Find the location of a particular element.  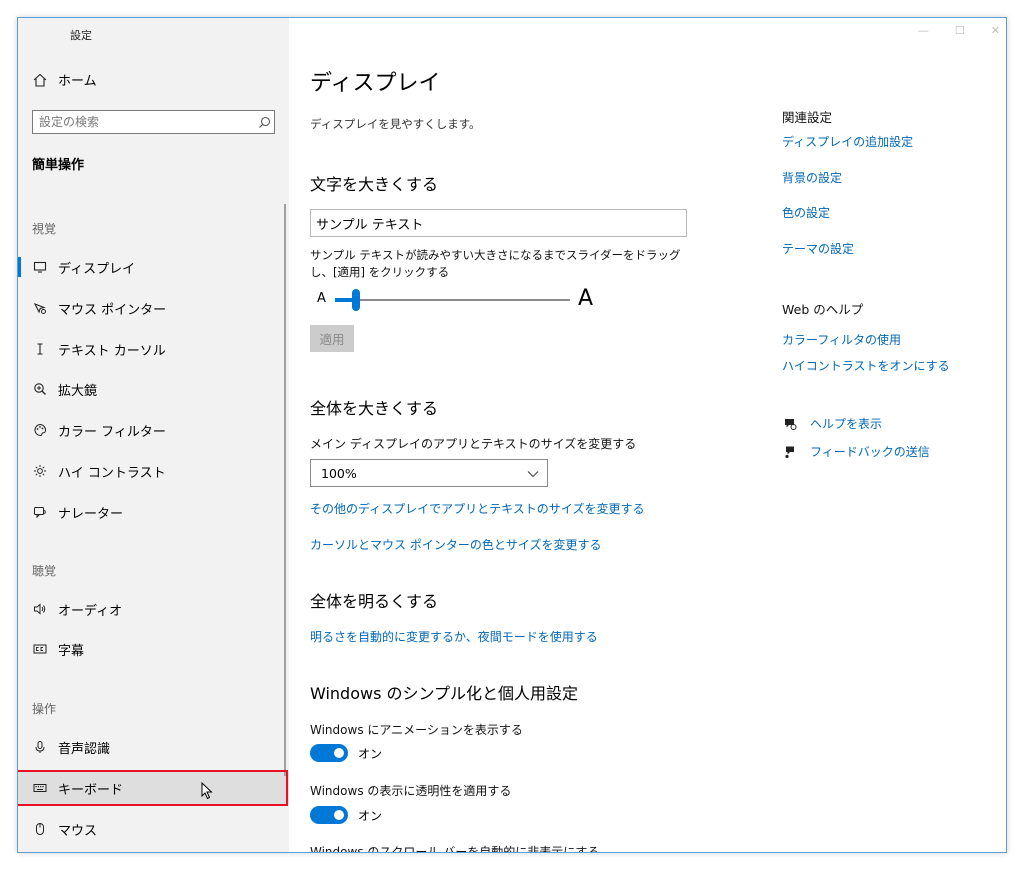

monitor-icon is located at coordinates (40, 267).